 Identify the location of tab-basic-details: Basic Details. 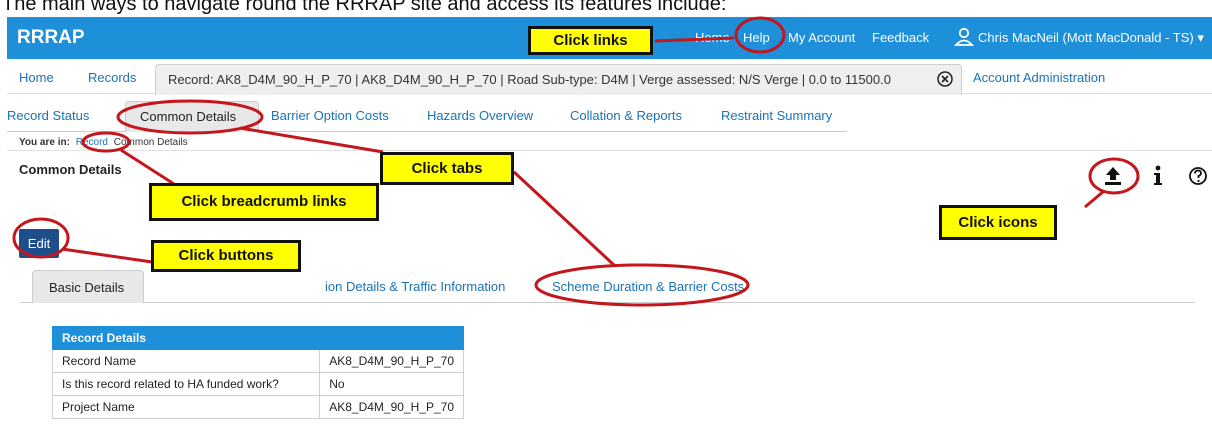
(88, 286).